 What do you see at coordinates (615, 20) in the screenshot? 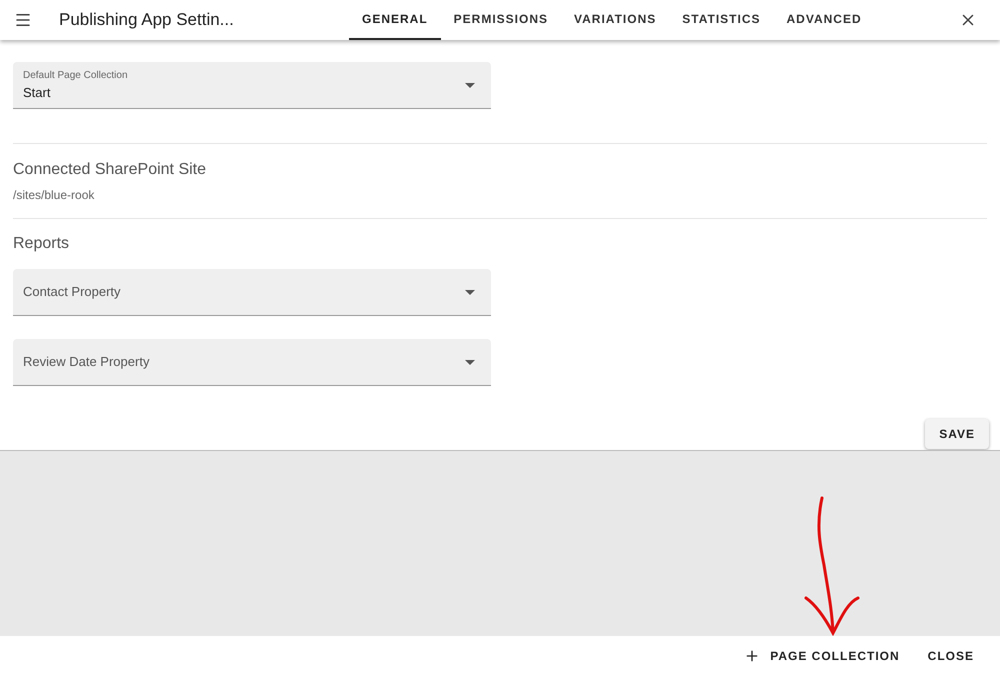
I see `tab: VARIATIONS` at bounding box center [615, 20].